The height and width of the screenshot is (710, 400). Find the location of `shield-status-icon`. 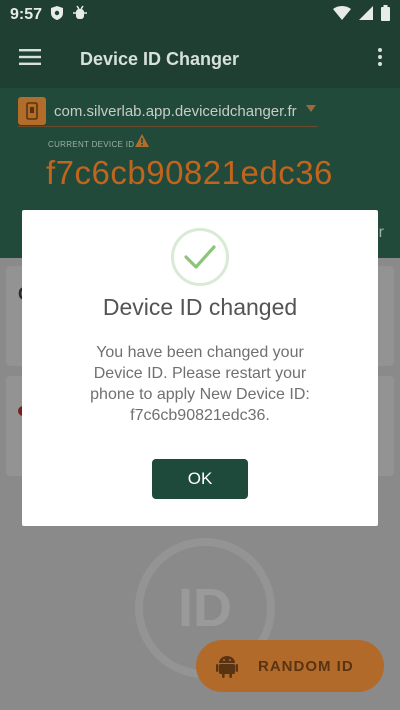

shield-status-icon is located at coordinates (57, 15).